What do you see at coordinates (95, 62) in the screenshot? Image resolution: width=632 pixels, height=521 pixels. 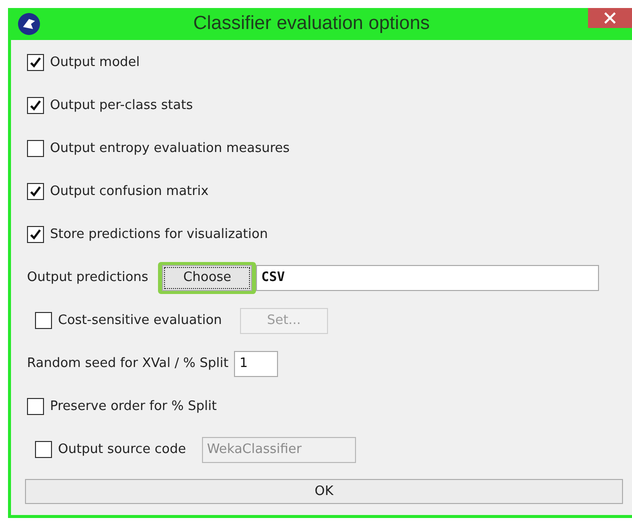 I see `checkbox-label: Output model` at bounding box center [95, 62].